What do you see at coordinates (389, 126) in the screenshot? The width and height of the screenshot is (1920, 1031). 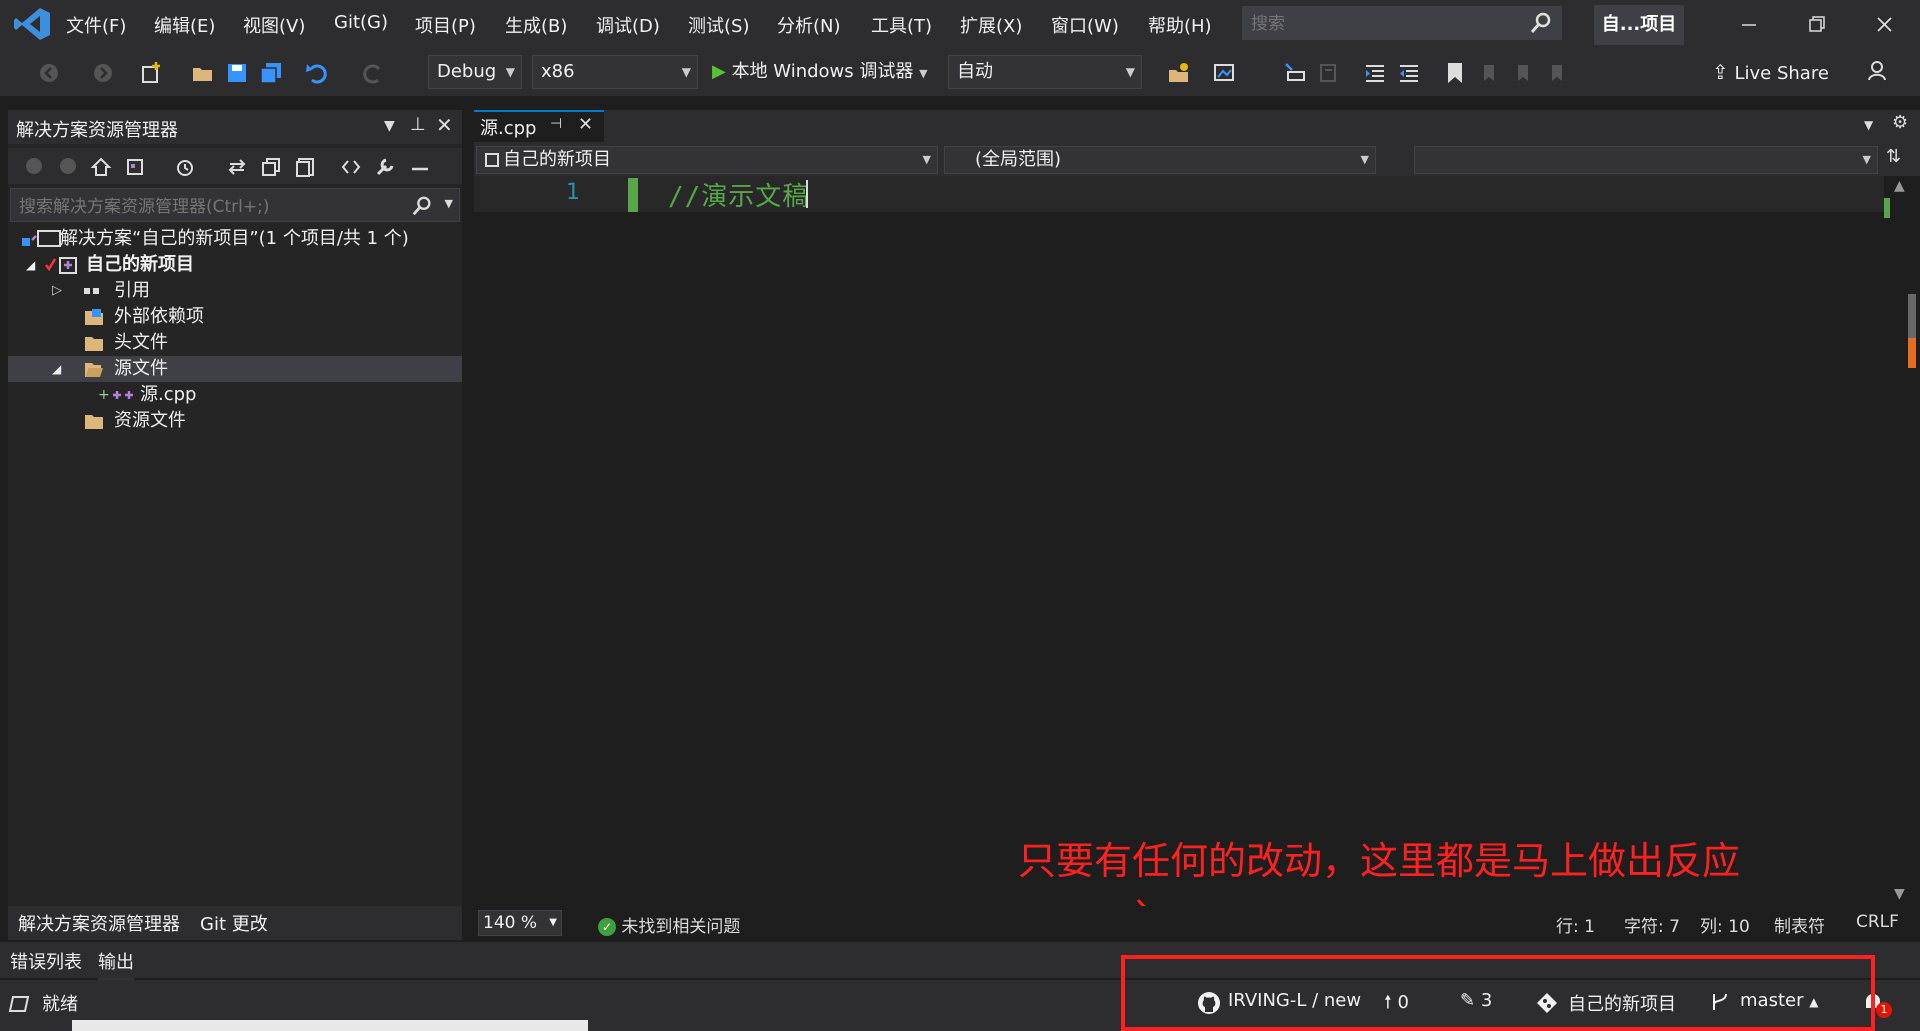 I see `dropdown-icon: ▼` at bounding box center [389, 126].